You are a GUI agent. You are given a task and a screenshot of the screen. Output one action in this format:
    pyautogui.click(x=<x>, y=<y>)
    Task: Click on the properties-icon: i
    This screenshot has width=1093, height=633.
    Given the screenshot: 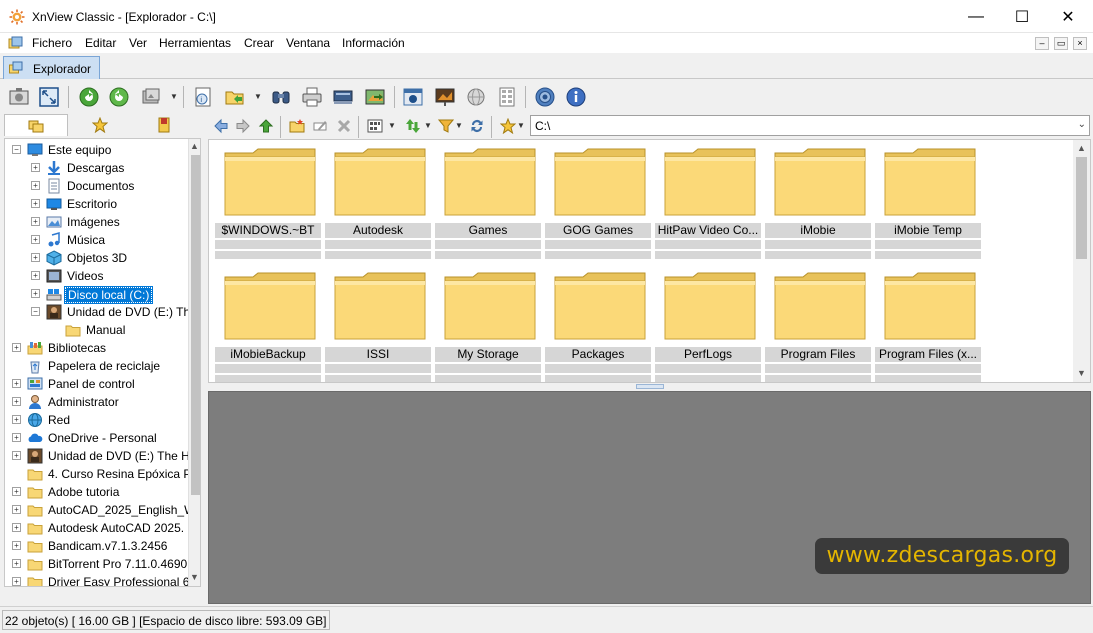 What is the action you would take?
    pyautogui.click(x=203, y=97)
    